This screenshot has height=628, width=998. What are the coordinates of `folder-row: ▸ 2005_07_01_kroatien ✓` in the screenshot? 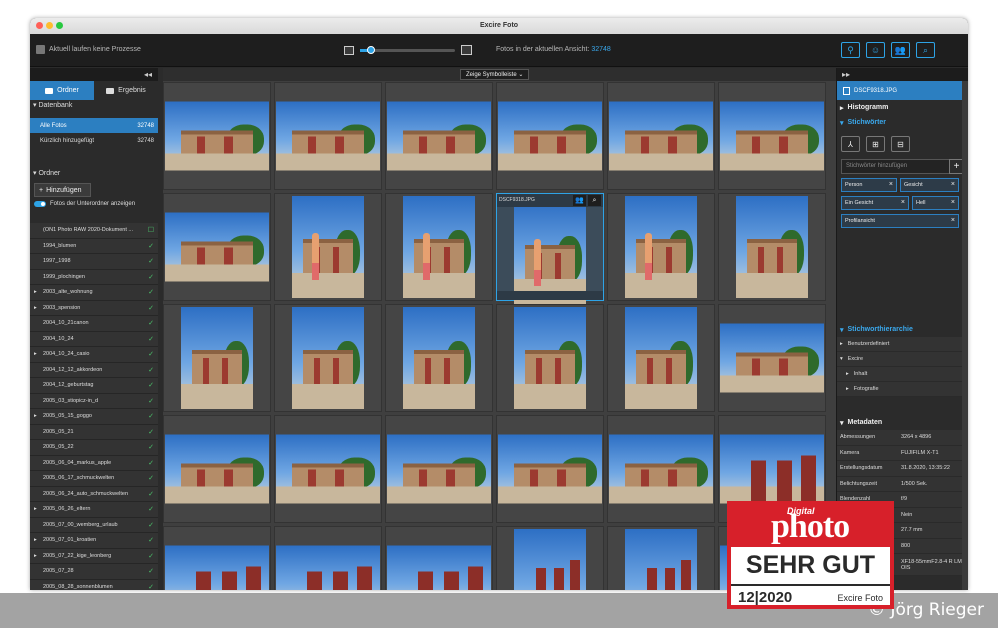 It's located at (94, 541).